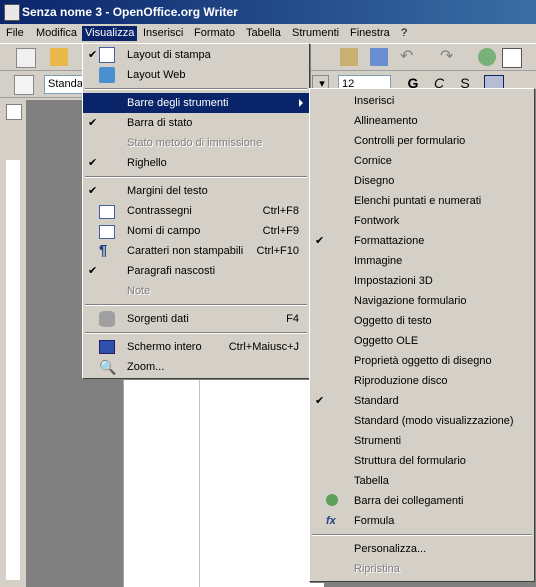 The height and width of the screenshot is (587, 536). What do you see at coordinates (422, 261) in the screenshot?
I see `submenu-item-immagine: Immagine` at bounding box center [422, 261].